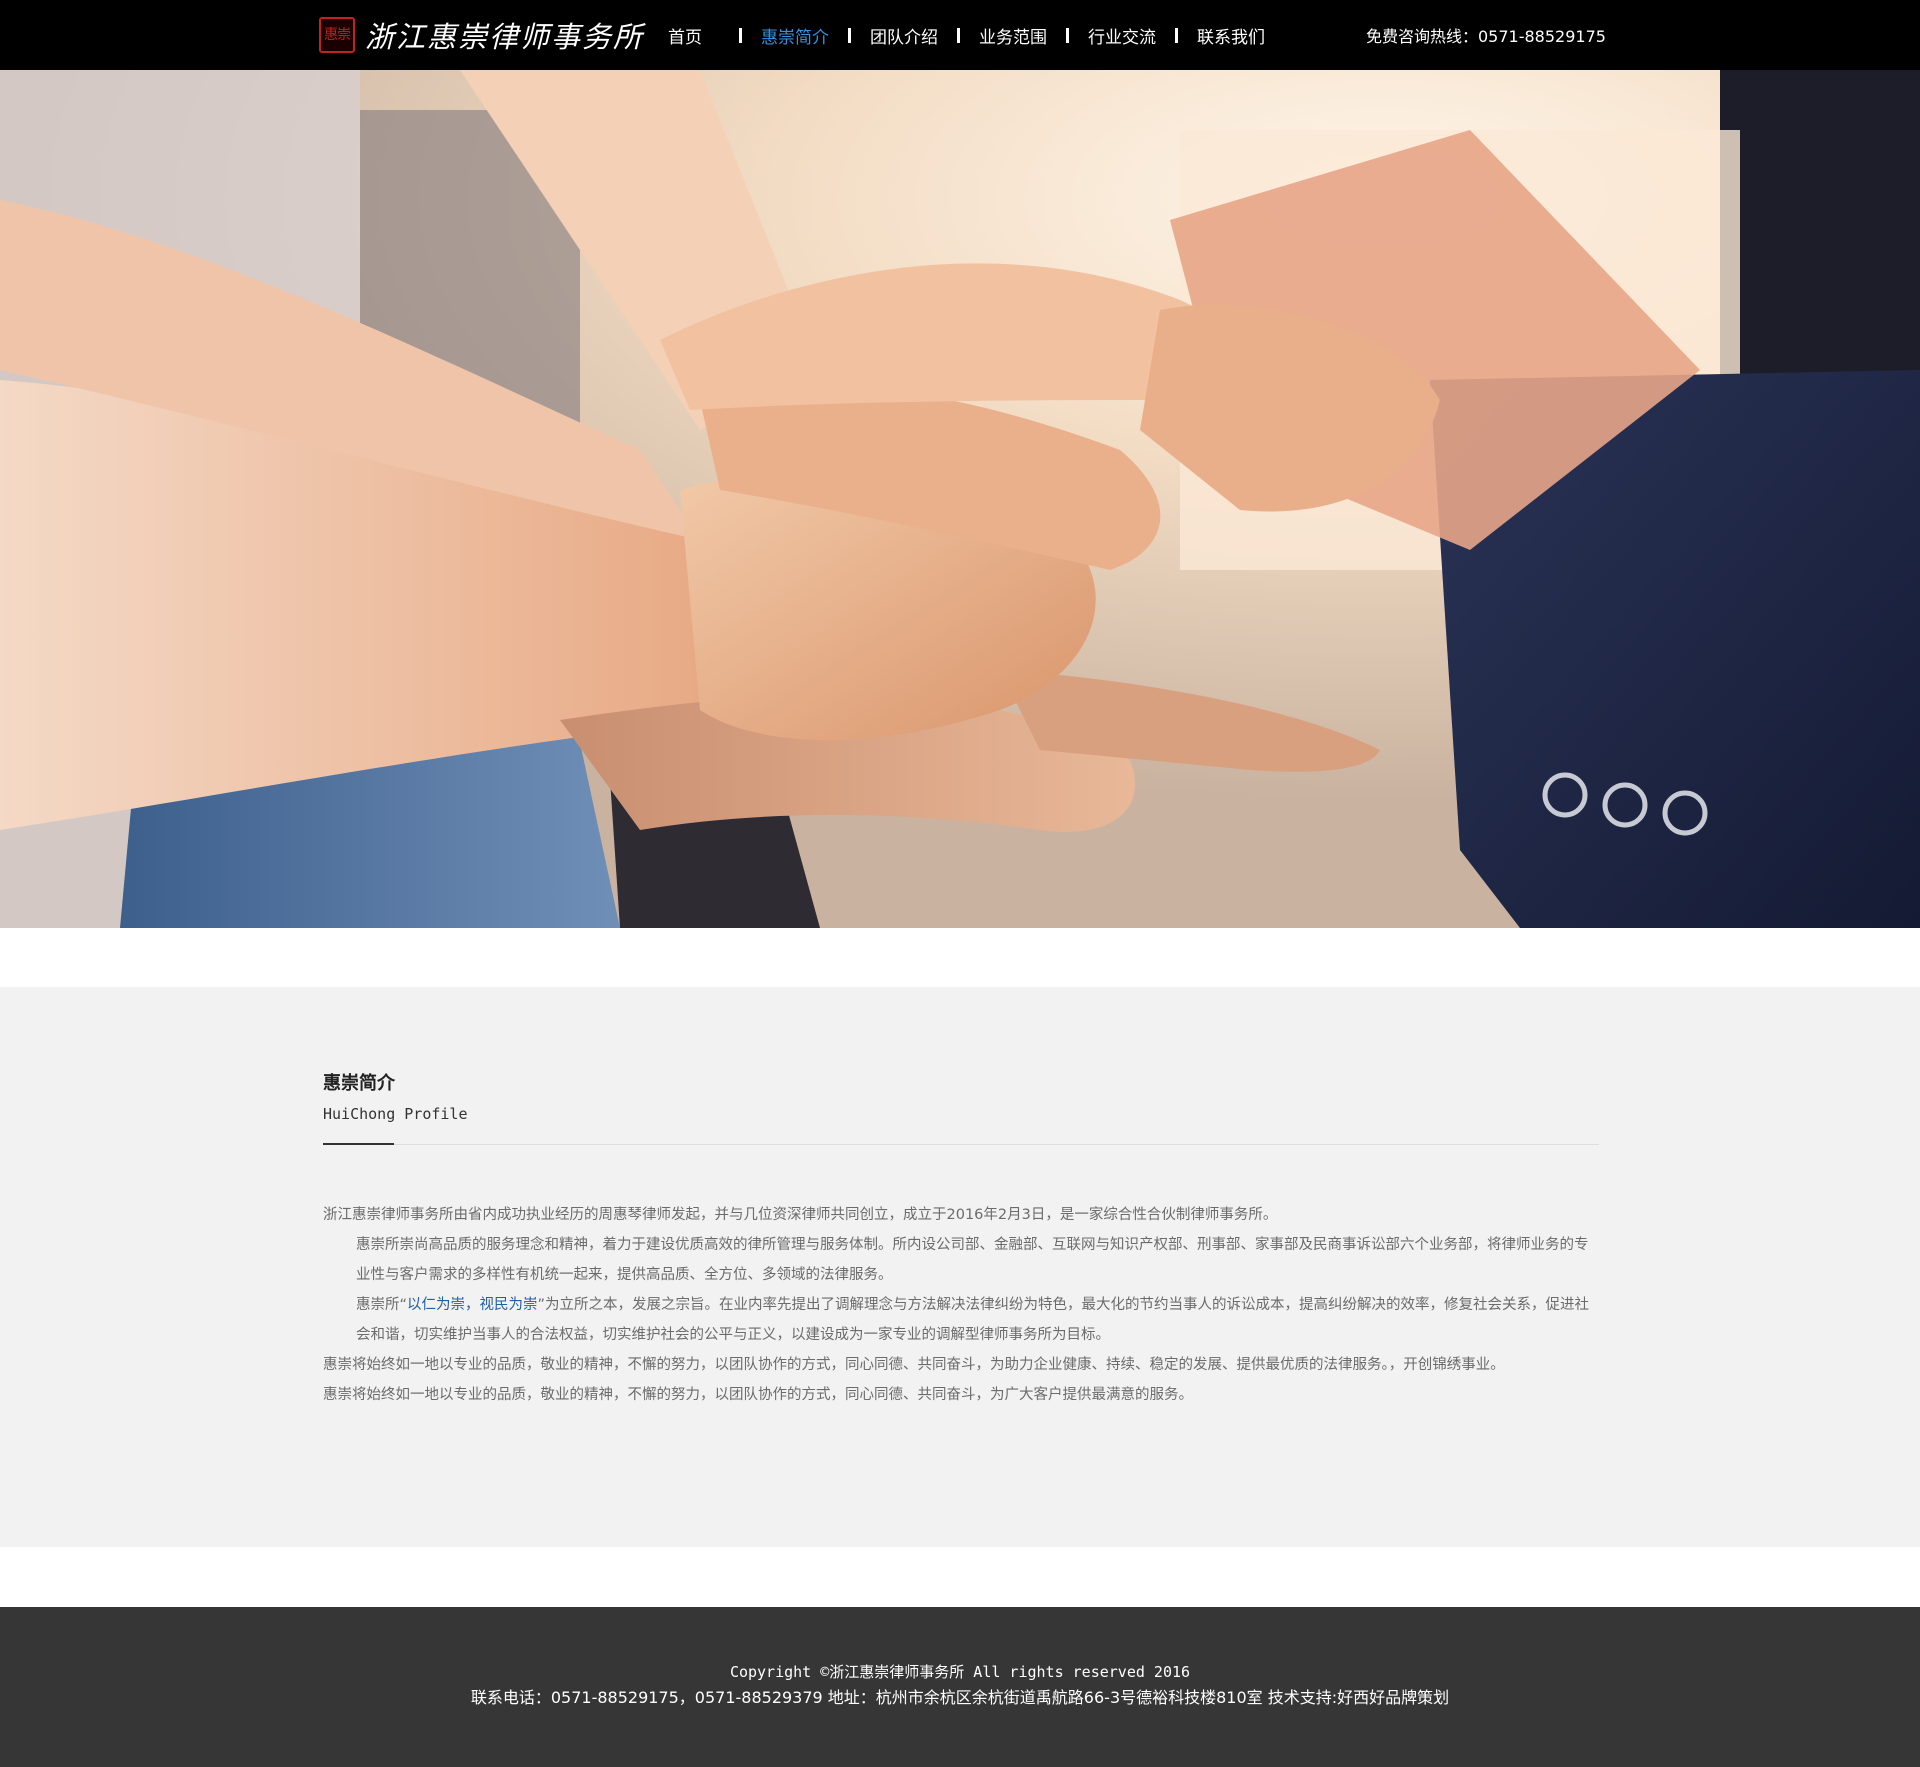 The width and height of the screenshot is (1920, 1767). Describe the element at coordinates (1231, 35) in the screenshot. I see `nav-item-contact: 联系我们` at that location.